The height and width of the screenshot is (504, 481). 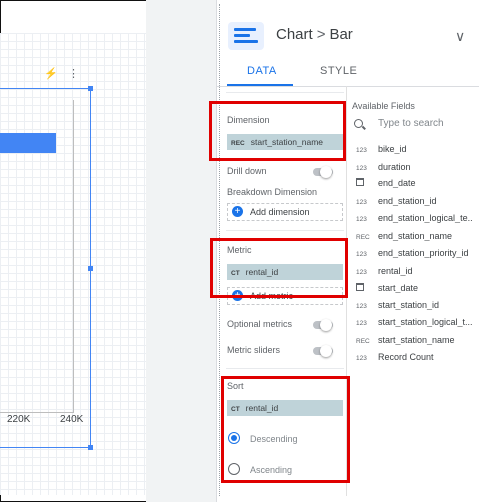 I want to click on bar-chart-type-icon, so click(x=246, y=36).